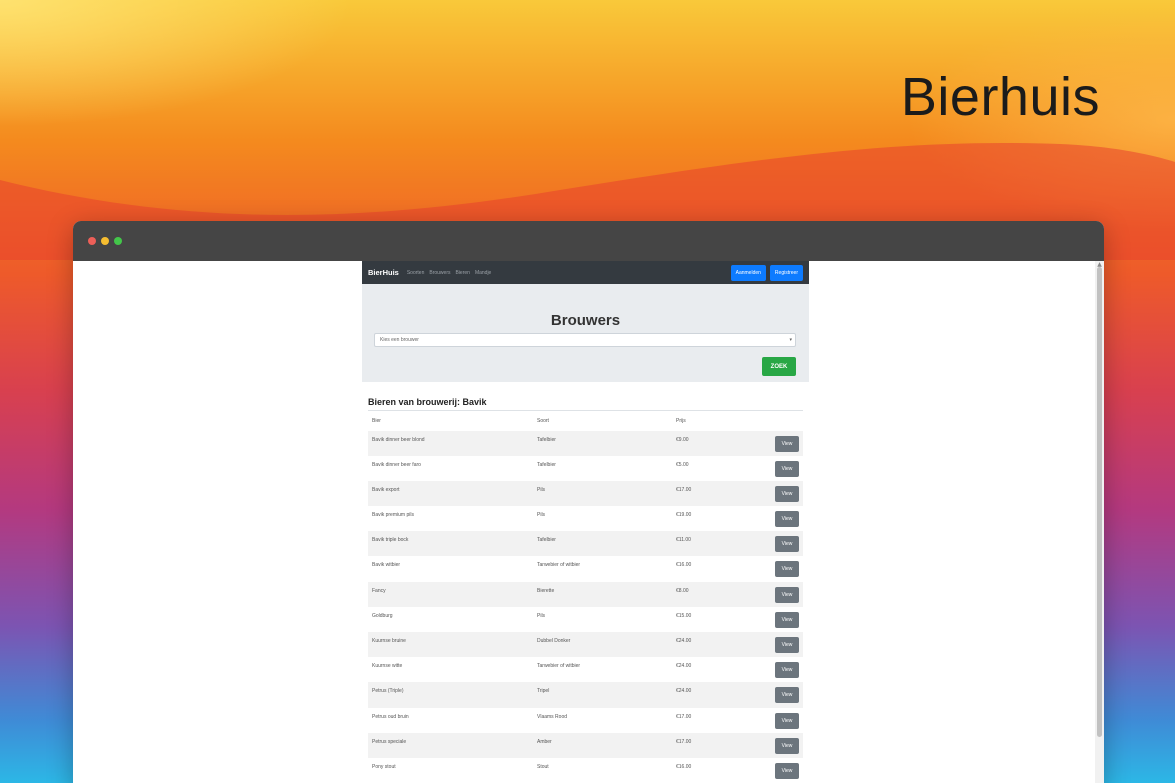 The height and width of the screenshot is (783, 1175). I want to click on cell-bier: Petrus oud bruin, so click(390, 716).